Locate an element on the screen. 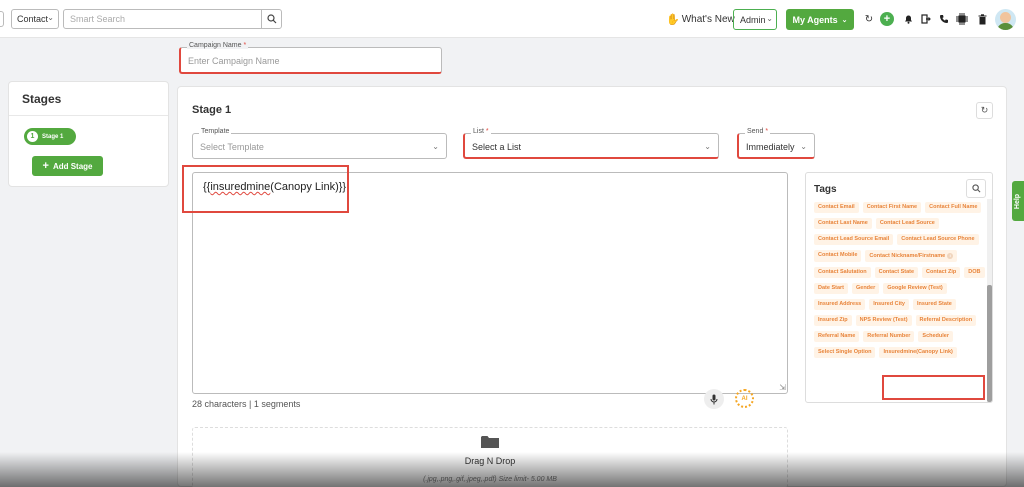 The width and height of the screenshot is (1024, 487). search-input: Smart Search is located at coordinates (97, 19).